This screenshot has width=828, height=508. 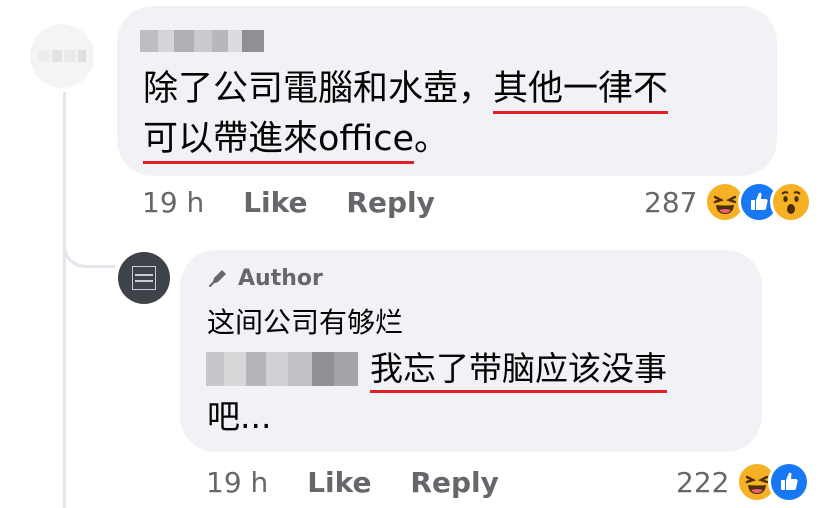 I want to click on comment-text-part: 除了公司電腦和水壺，, so click(x=318, y=89).